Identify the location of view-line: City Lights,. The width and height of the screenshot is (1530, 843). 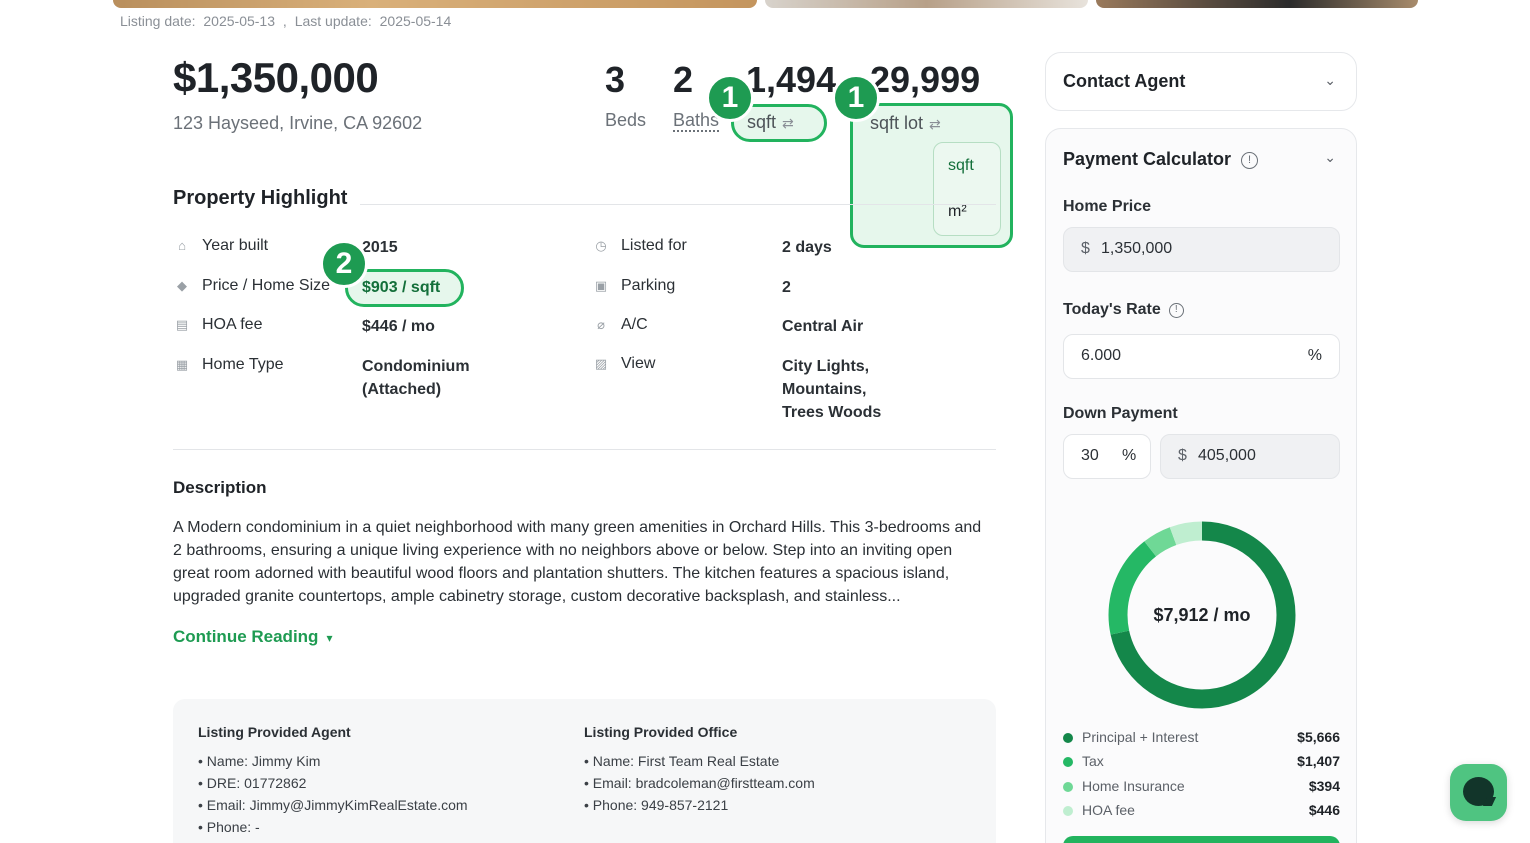
(826, 366).